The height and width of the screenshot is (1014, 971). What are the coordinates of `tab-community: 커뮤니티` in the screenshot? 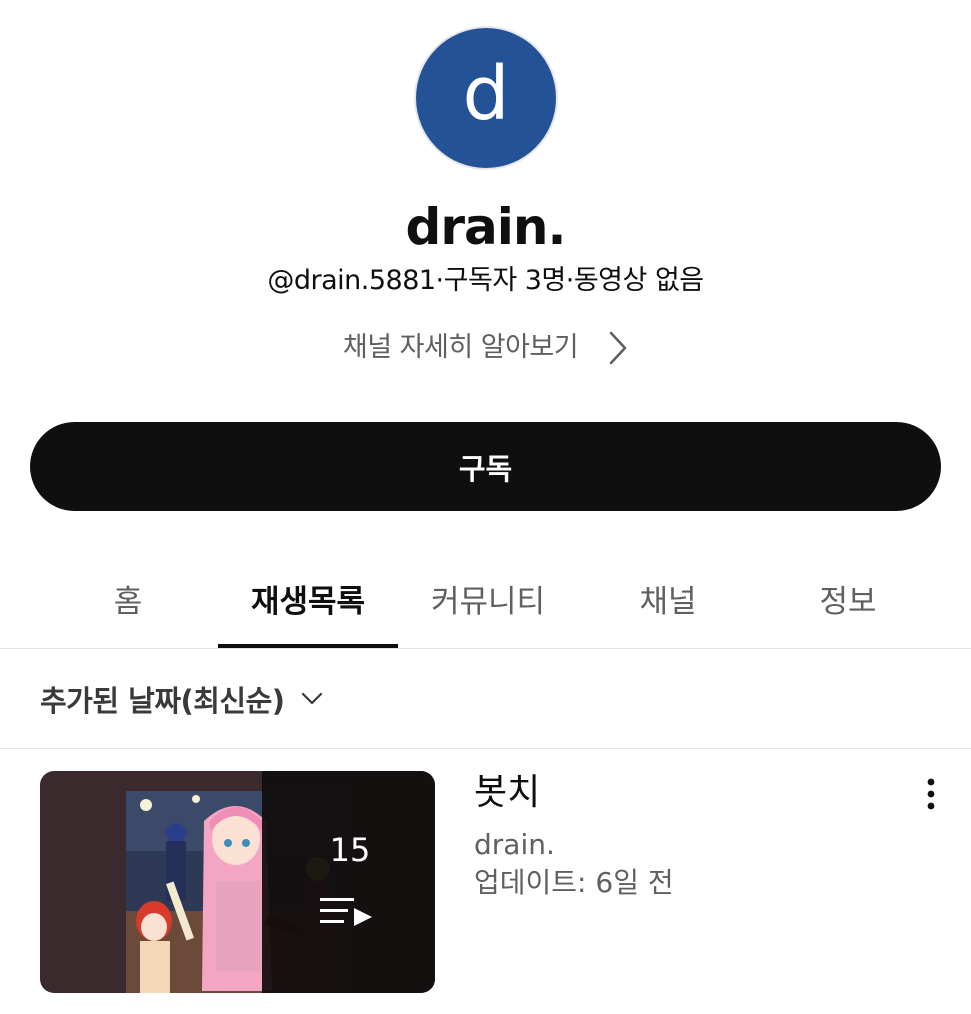 It's located at (488, 598).